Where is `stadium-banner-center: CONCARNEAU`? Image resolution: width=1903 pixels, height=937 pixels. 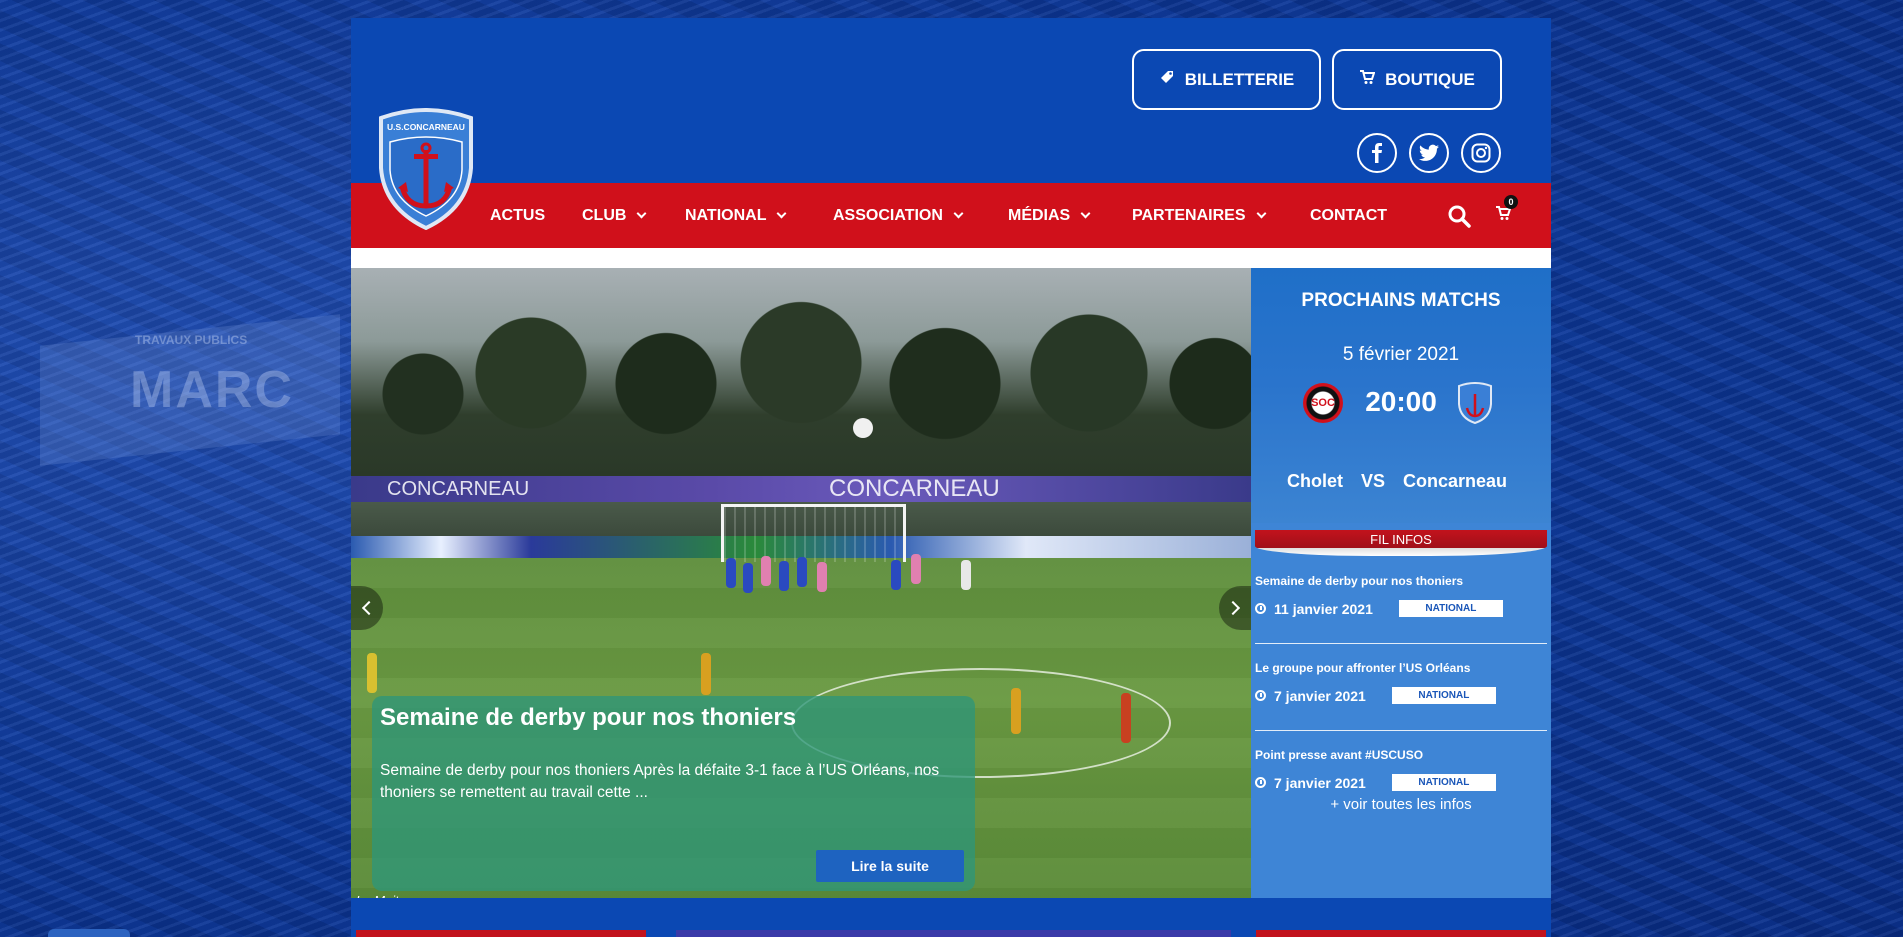
stadium-banner-center: CONCARNEAU is located at coordinates (914, 488).